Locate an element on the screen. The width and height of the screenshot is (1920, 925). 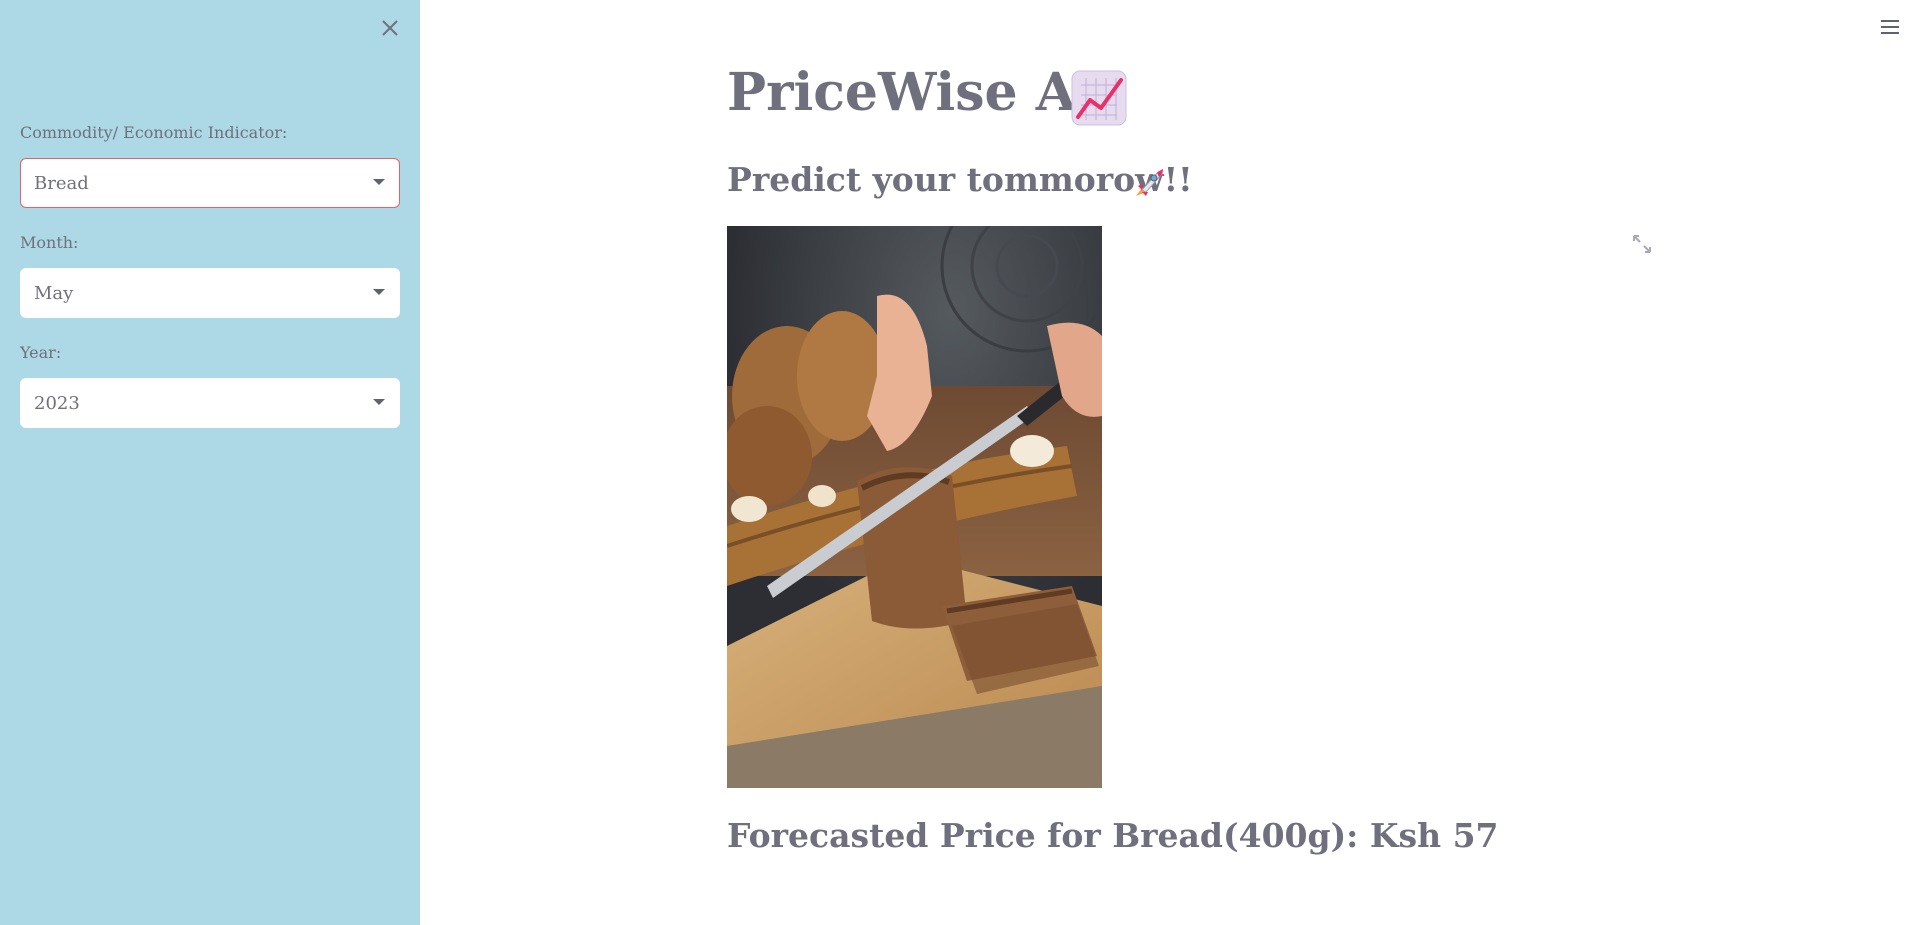
commodity-select-value: Bread is located at coordinates (61, 183).